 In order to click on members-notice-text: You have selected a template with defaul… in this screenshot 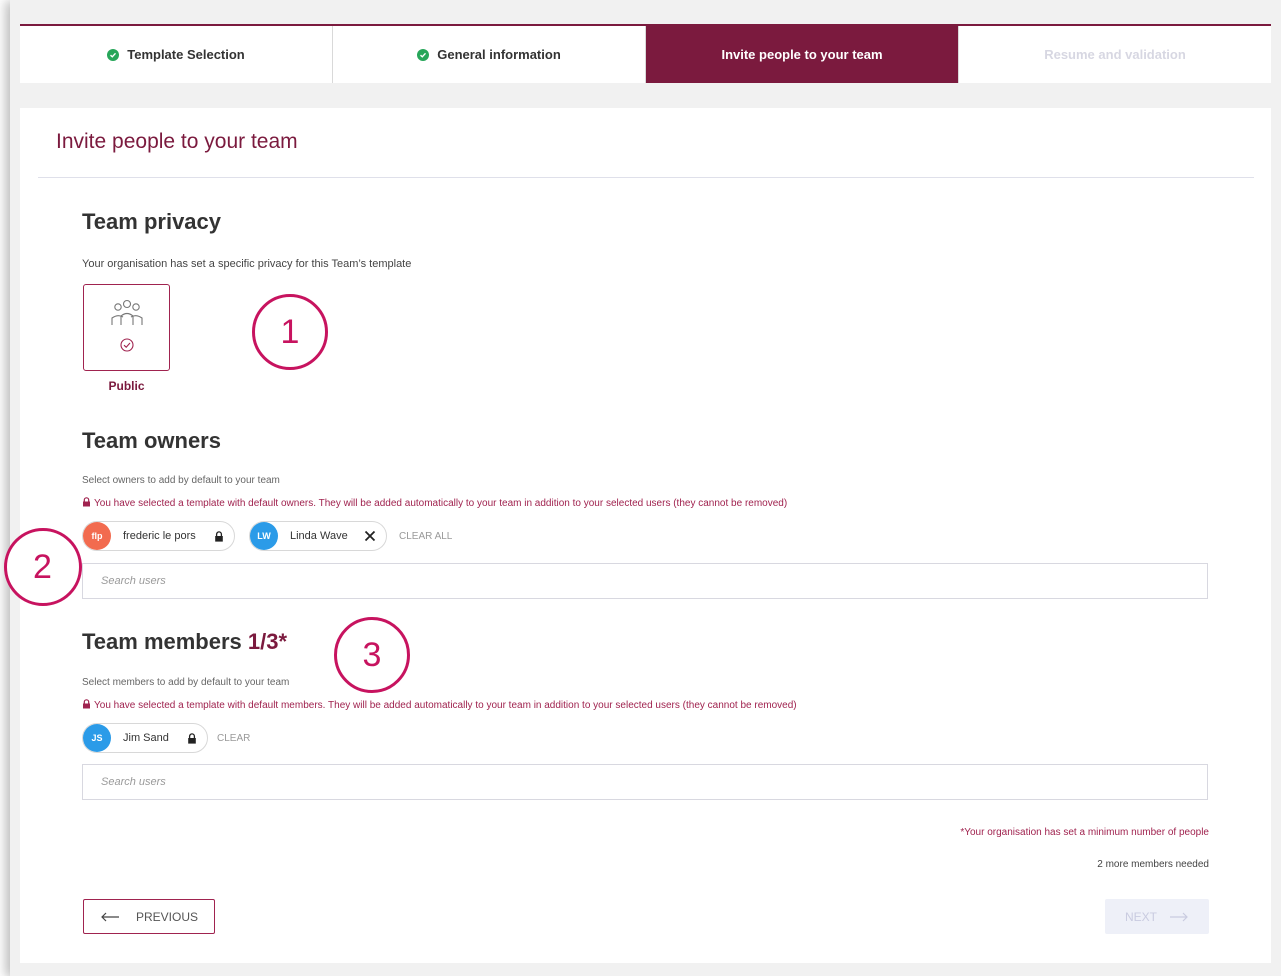, I will do `click(445, 705)`.